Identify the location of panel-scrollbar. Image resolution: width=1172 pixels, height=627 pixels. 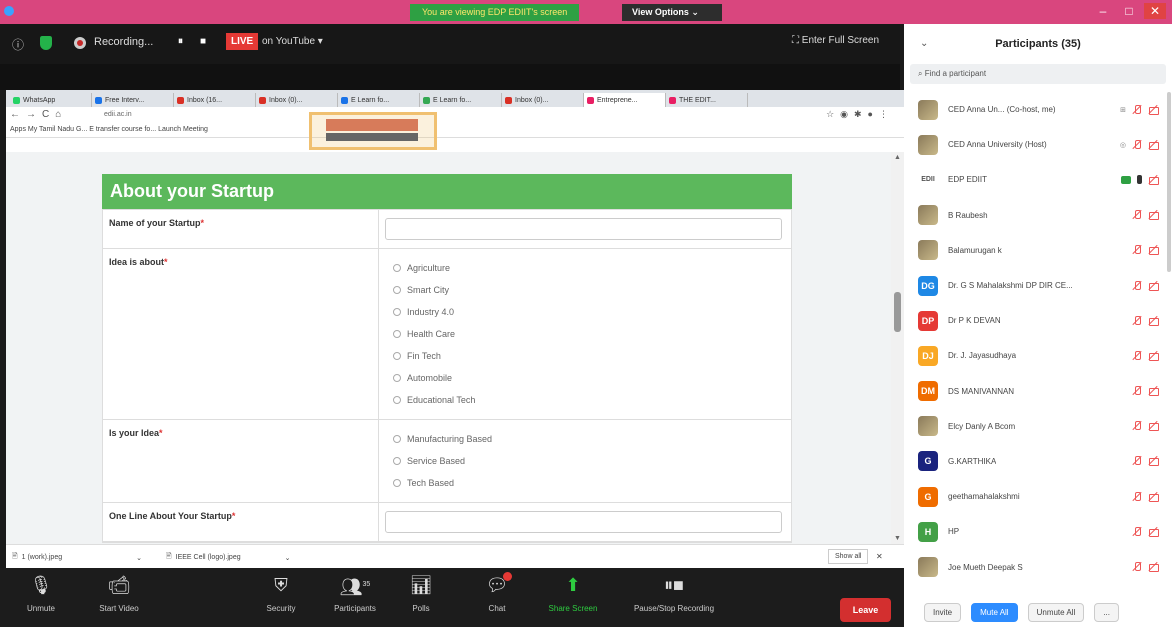
(1169, 182).